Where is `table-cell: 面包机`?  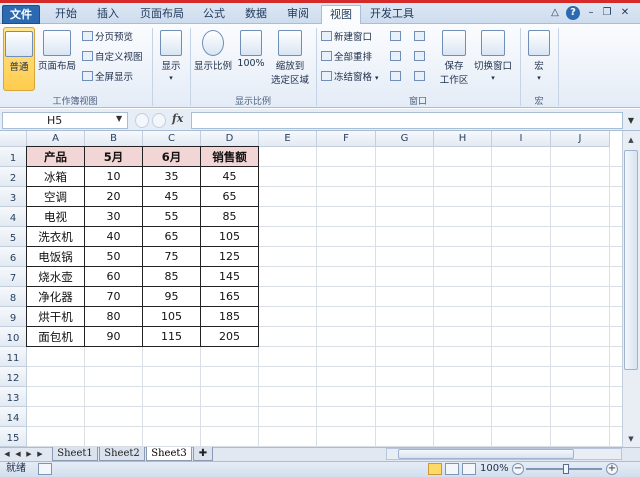
table-cell: 面包机 is located at coordinates (55, 336).